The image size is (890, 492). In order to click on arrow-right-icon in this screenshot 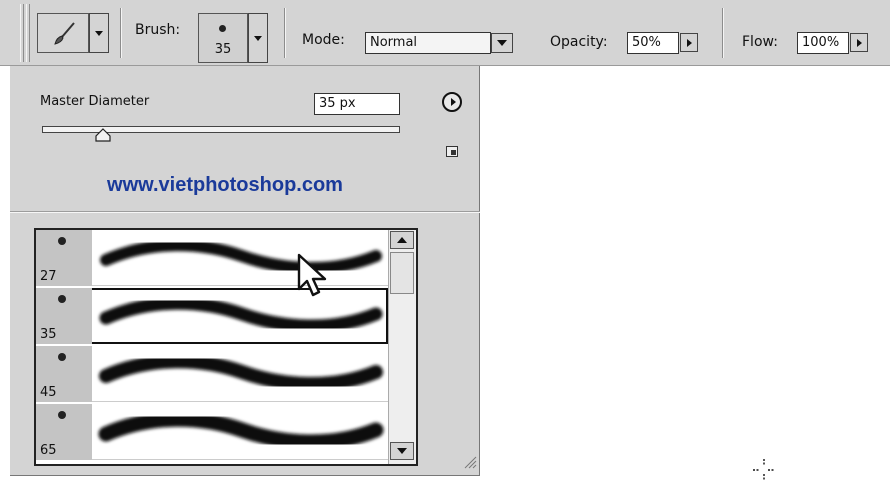, I will do `click(453, 102)`.